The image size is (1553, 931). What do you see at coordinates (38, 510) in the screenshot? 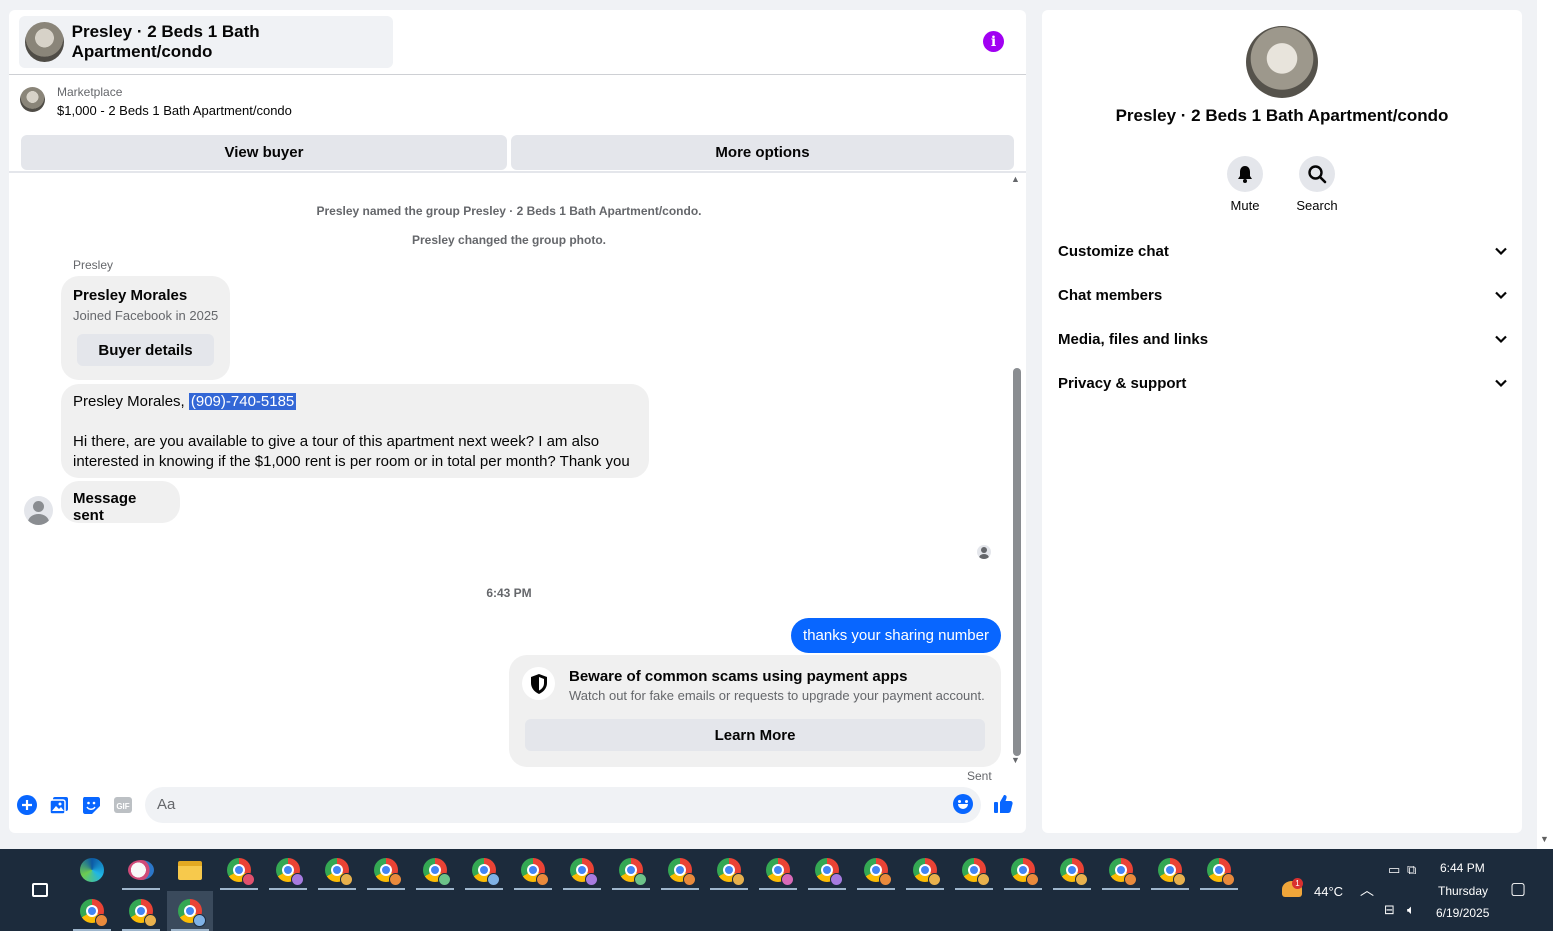
I see `buyer-avatar` at bounding box center [38, 510].